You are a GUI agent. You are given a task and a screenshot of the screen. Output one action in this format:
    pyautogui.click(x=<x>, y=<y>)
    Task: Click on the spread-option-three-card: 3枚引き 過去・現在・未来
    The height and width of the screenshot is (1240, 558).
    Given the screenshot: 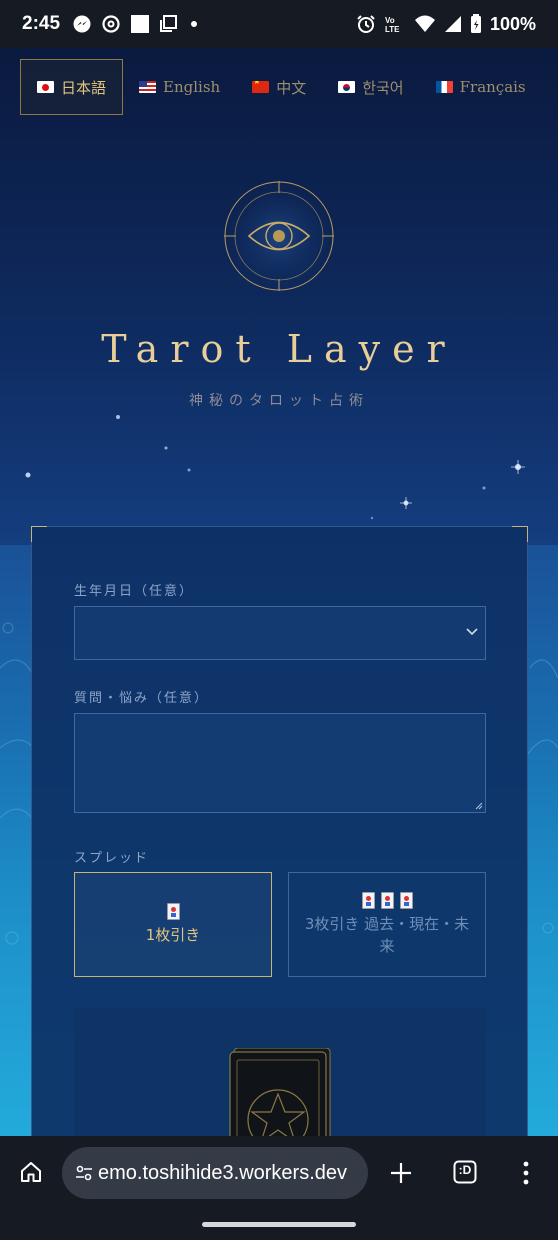 What is the action you would take?
    pyautogui.click(x=387, y=924)
    